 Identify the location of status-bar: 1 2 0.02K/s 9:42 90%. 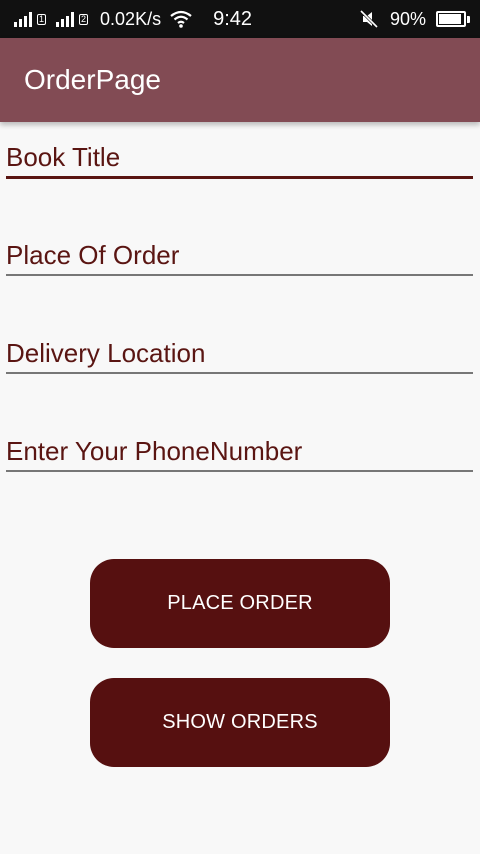
(240, 19).